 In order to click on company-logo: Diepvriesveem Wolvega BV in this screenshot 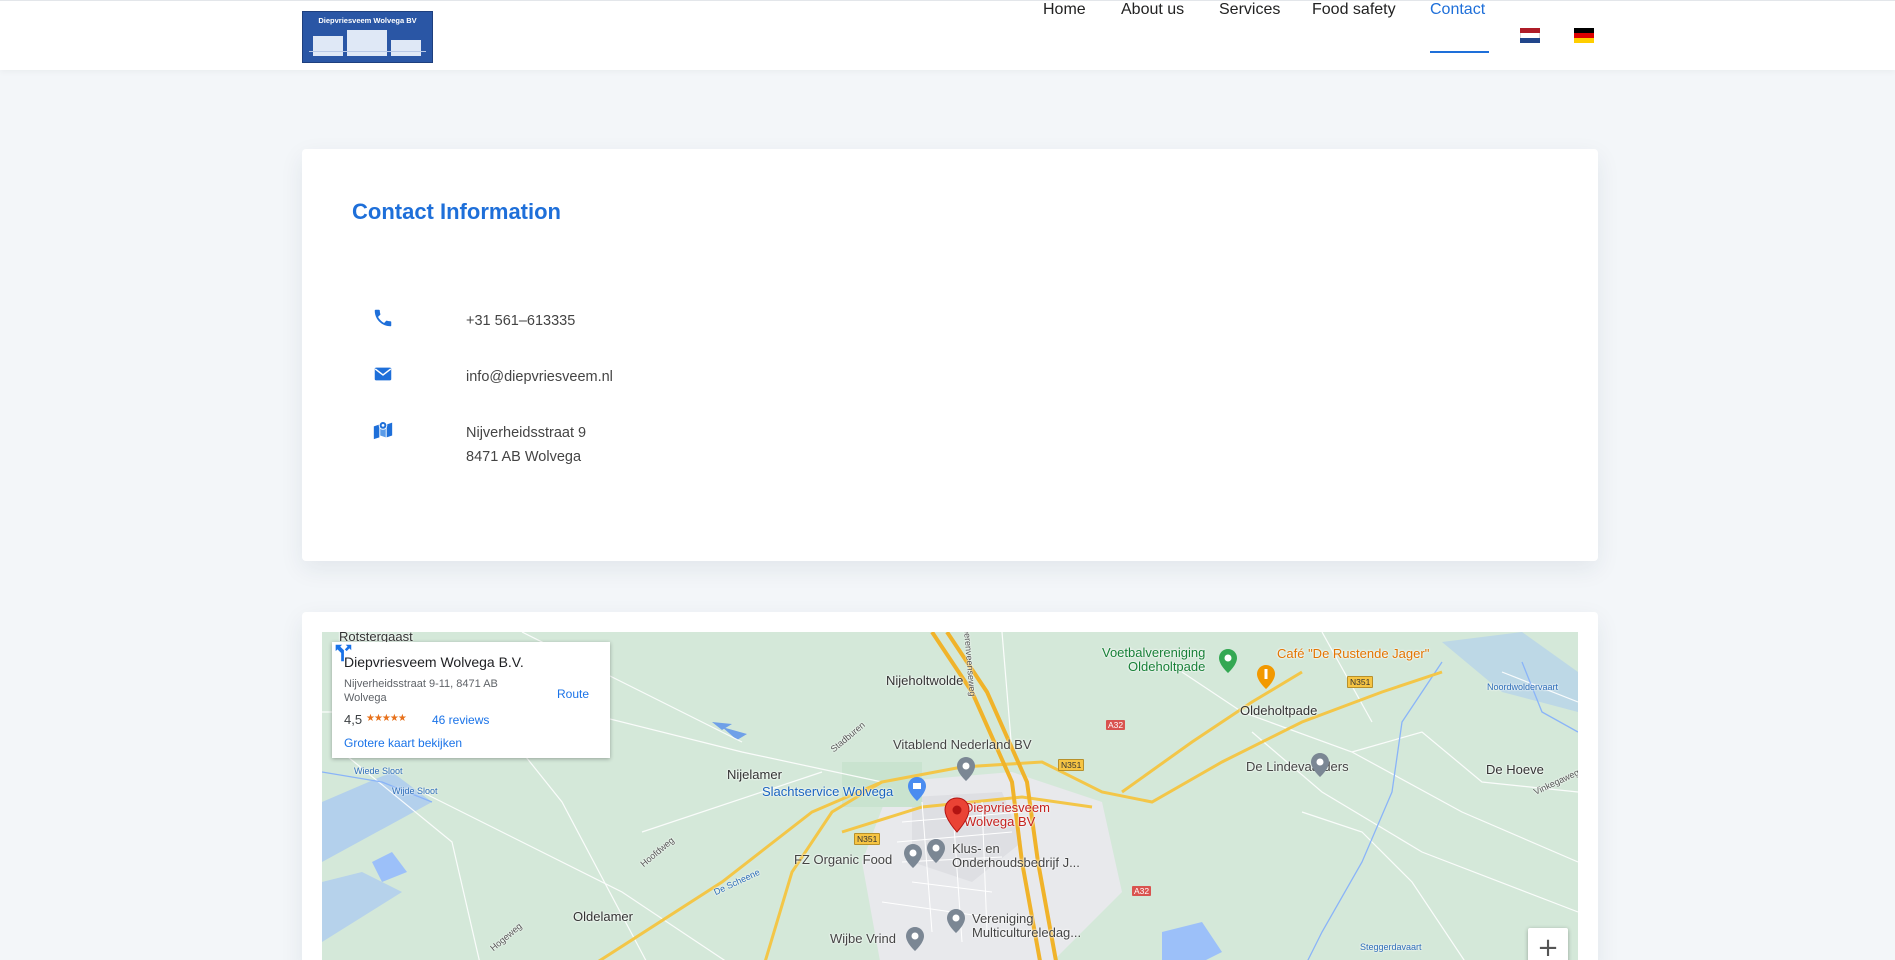, I will do `click(367, 37)`.